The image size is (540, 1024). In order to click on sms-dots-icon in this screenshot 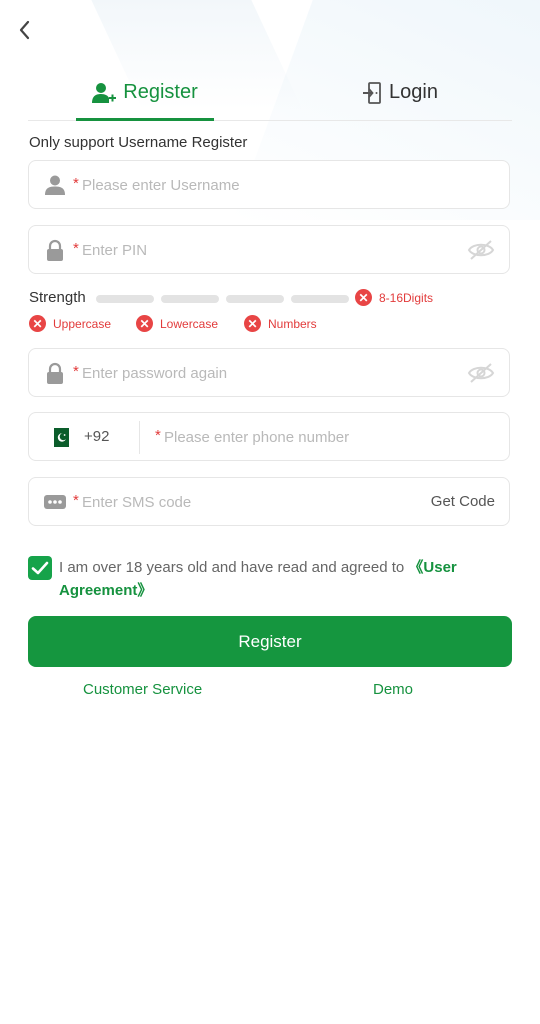, I will do `click(55, 502)`.